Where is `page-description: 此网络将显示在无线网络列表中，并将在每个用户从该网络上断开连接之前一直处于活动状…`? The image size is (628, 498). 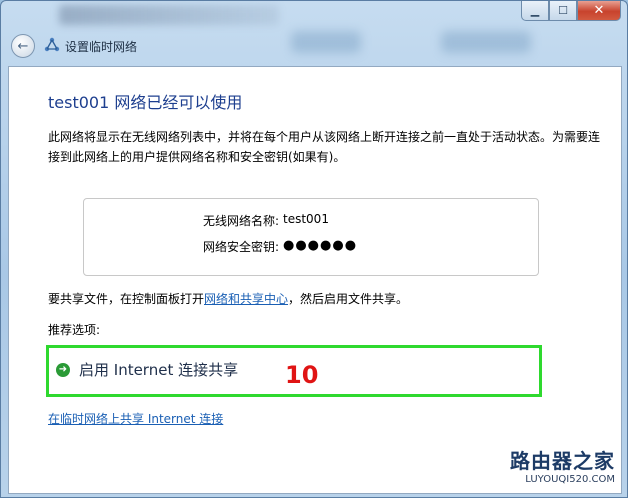
page-description: 此网络将显示在无线网络列表中，并将在每个用户从该网络上断开连接之前一直处于活动状… is located at coordinates (324, 147).